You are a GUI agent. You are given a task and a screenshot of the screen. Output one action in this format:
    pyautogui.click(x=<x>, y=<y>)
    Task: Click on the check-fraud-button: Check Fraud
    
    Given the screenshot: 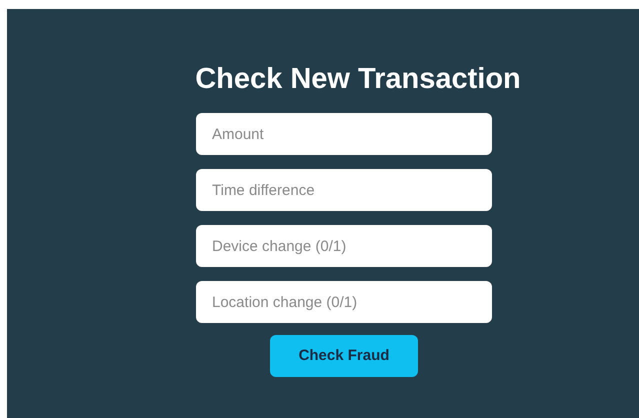 What is the action you would take?
    pyautogui.click(x=344, y=356)
    